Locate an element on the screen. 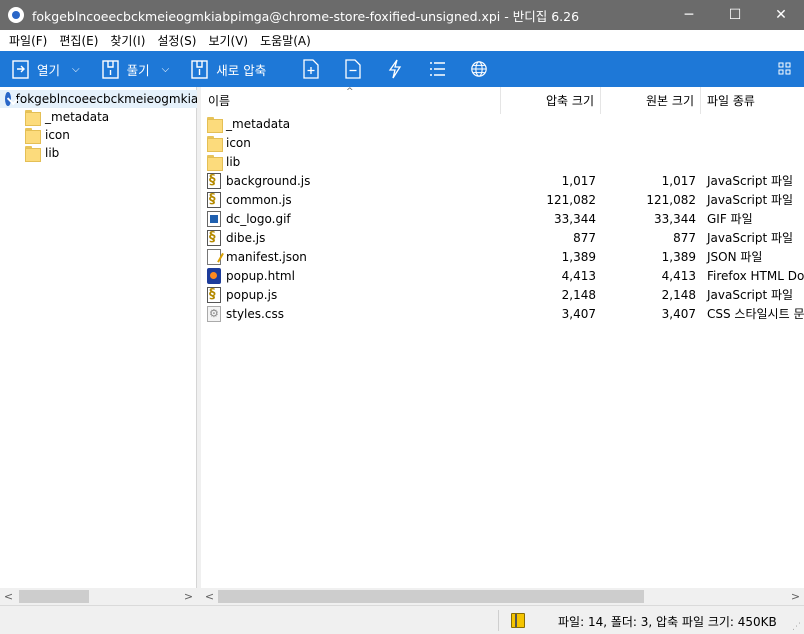 Image resolution: width=804 pixels, height=634 pixels. original-size: 1,389 is located at coordinates (678, 256).